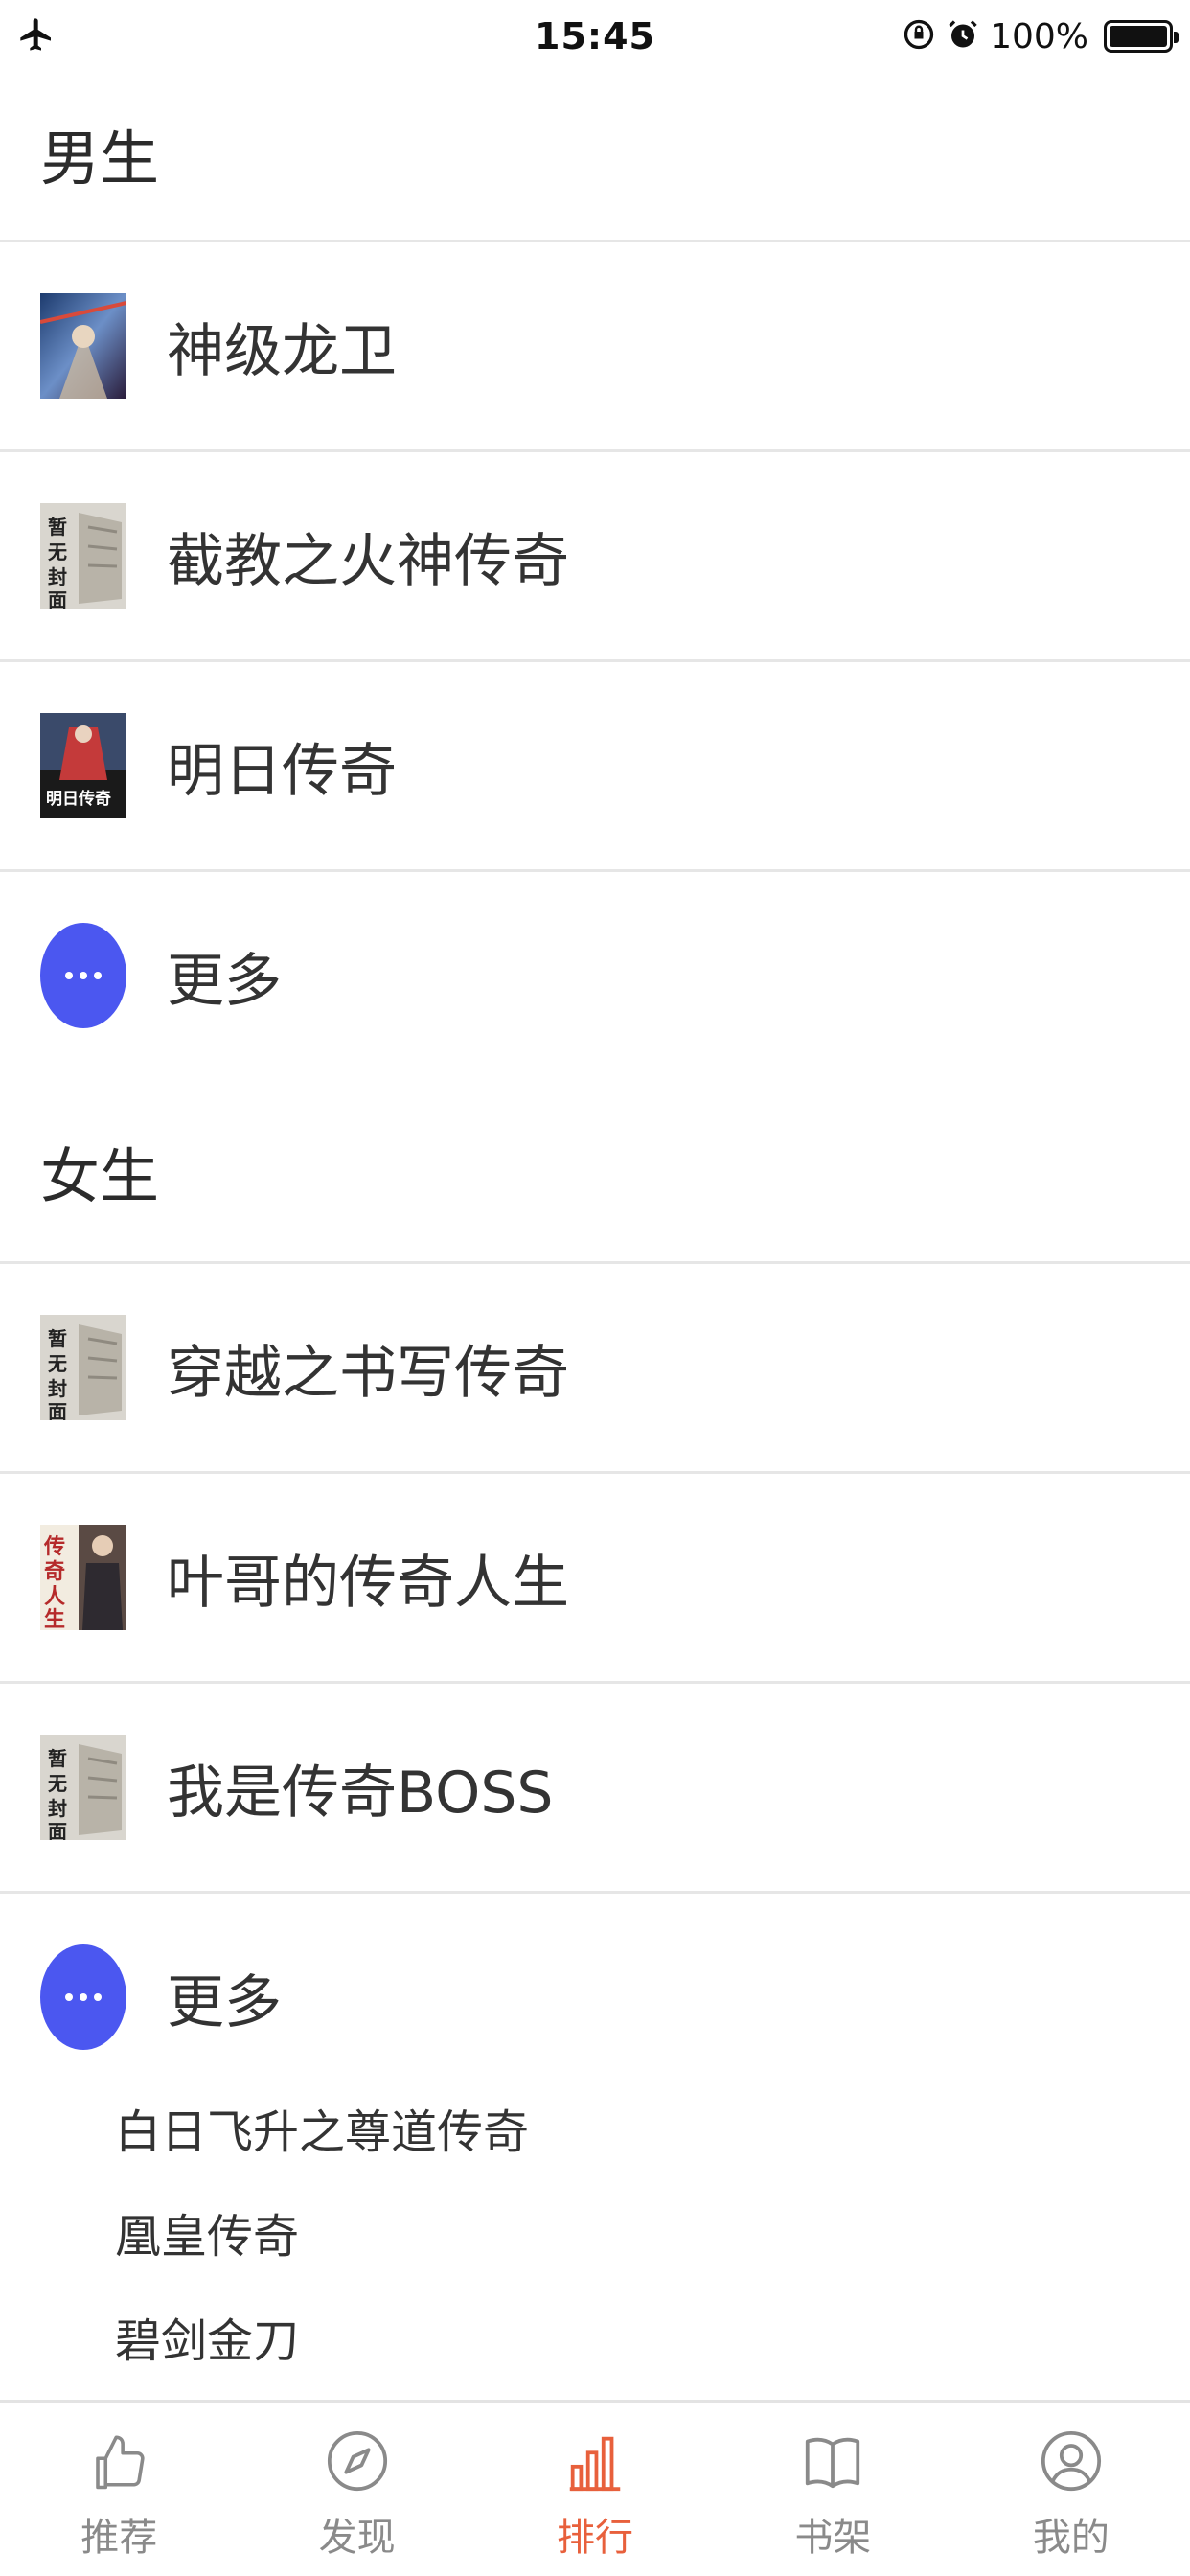 This screenshot has width=1190, height=2576. I want to click on tab-label: 我的, so click(1071, 2538).